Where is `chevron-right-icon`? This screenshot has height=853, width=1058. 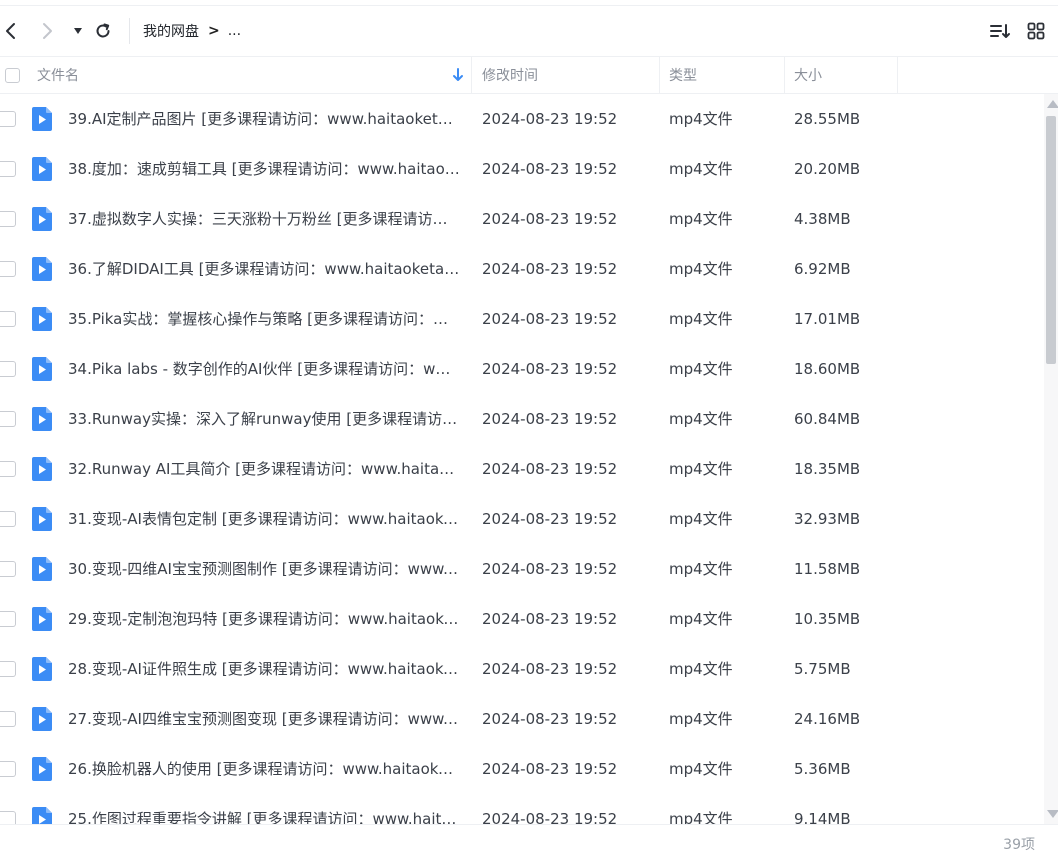 chevron-right-icon is located at coordinates (47, 31).